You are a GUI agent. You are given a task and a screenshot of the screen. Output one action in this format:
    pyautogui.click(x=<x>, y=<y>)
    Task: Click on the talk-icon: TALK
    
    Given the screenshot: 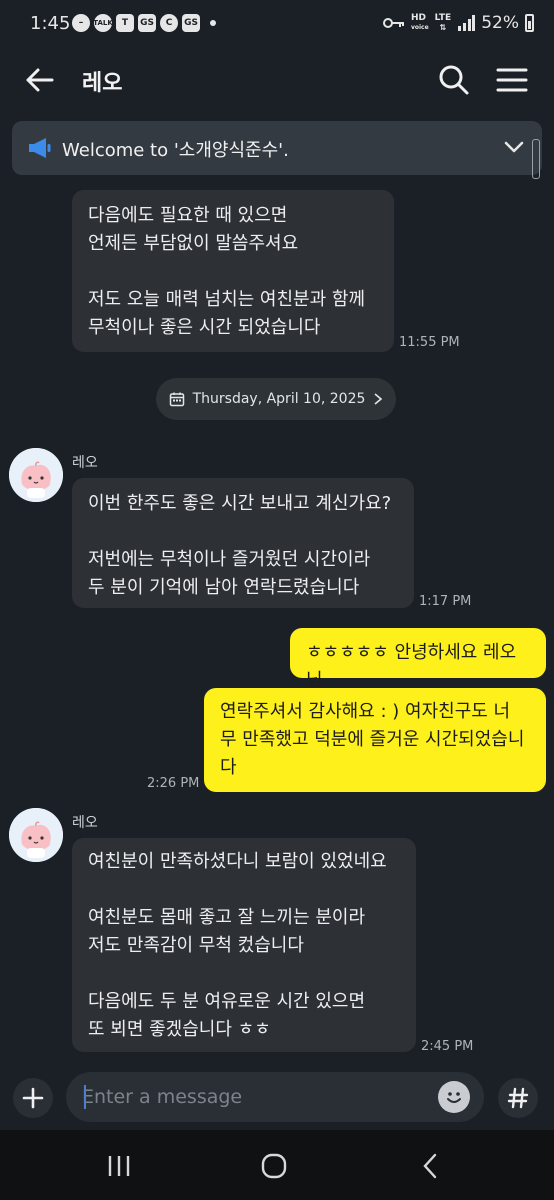 What is the action you would take?
    pyautogui.click(x=103, y=23)
    